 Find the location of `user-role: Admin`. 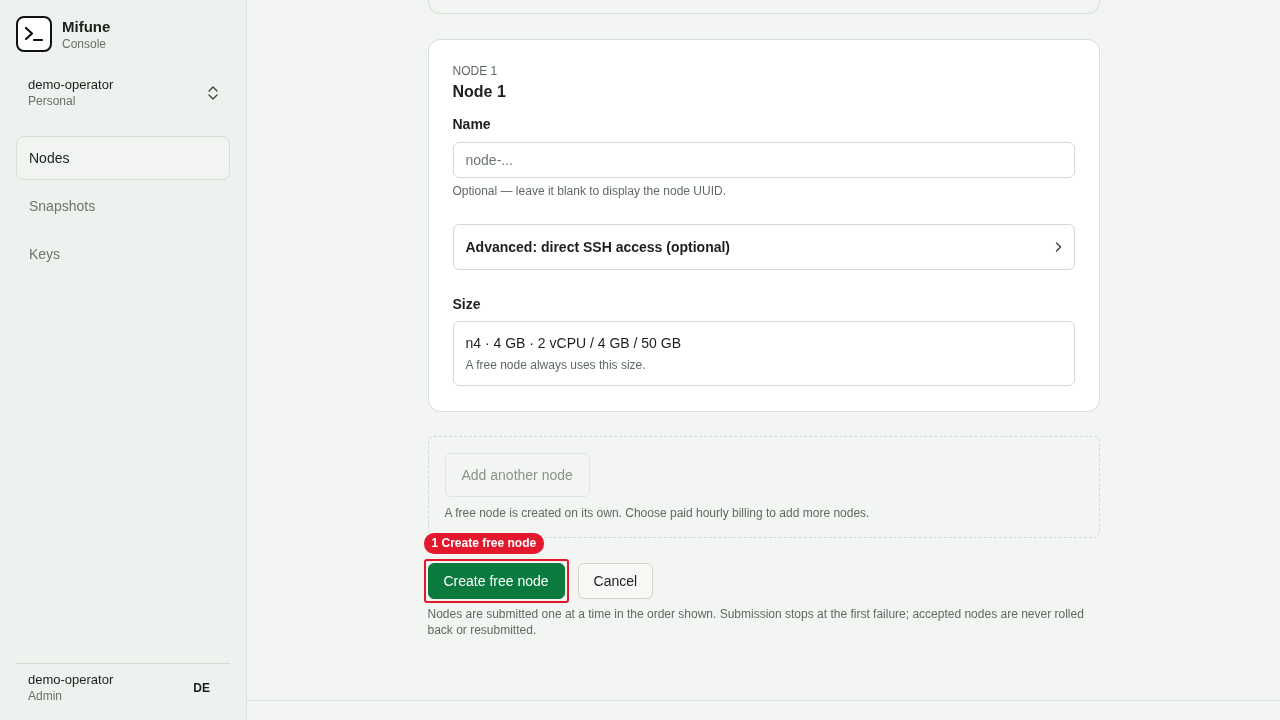

user-role: Admin is located at coordinates (45, 696).